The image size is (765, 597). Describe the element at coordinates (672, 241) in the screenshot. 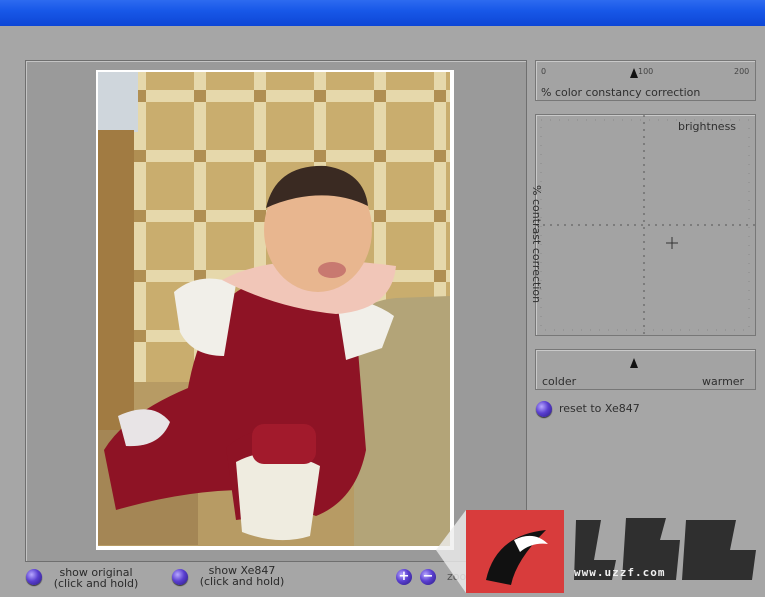

I see `crosshair-icon` at that location.